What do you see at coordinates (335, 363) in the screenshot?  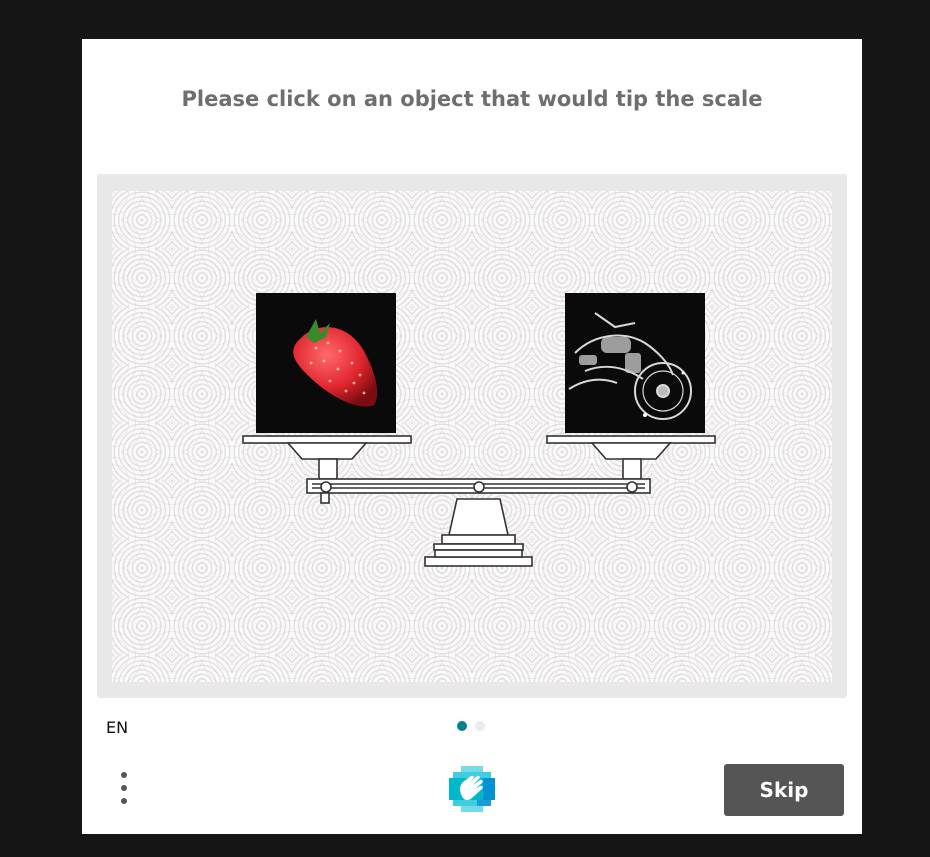 I see `strawberry-icon` at bounding box center [335, 363].